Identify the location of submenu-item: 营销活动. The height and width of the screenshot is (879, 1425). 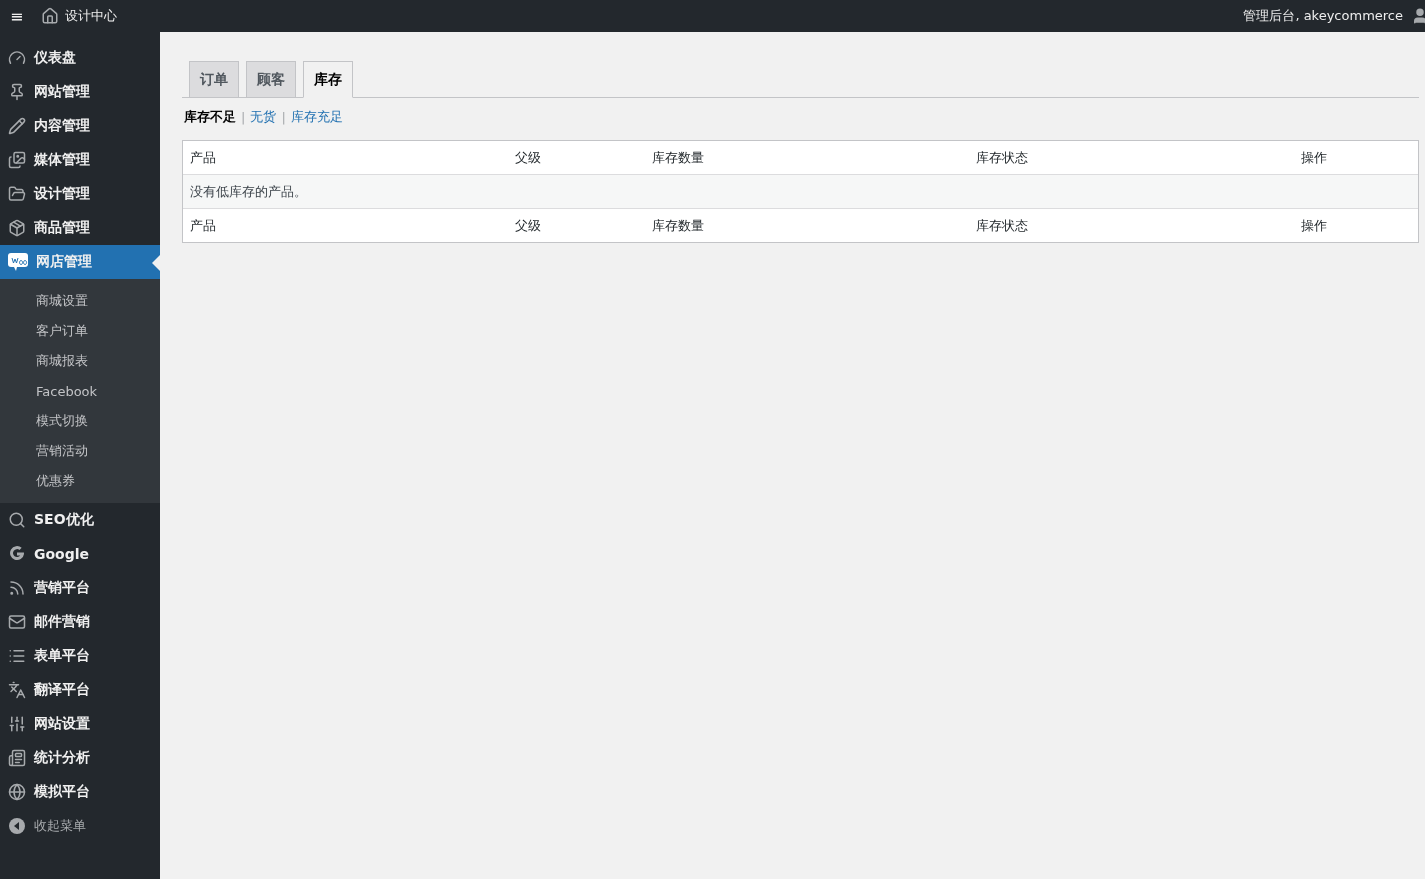
(80, 451).